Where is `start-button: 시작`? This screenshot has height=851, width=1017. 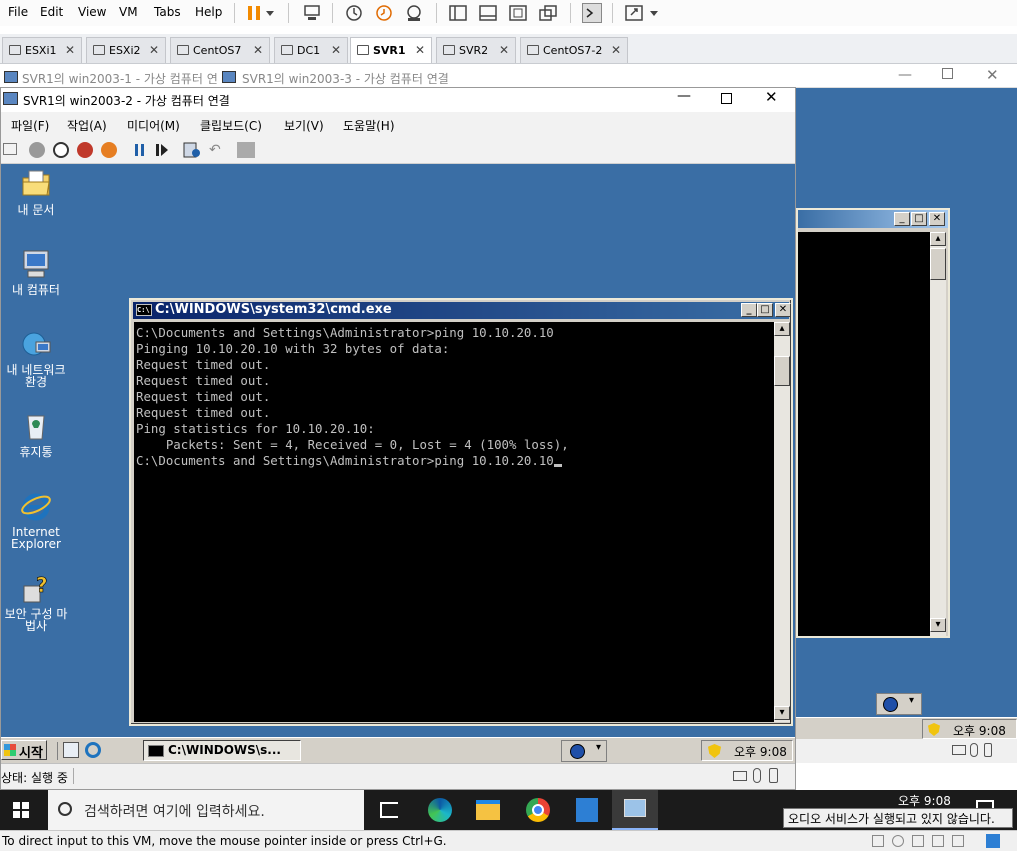 start-button: 시작 is located at coordinates (24, 750).